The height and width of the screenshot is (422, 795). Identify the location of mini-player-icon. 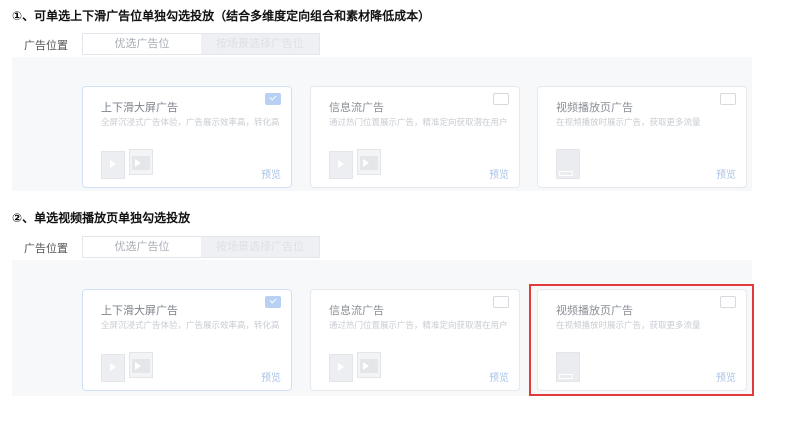
(566, 173).